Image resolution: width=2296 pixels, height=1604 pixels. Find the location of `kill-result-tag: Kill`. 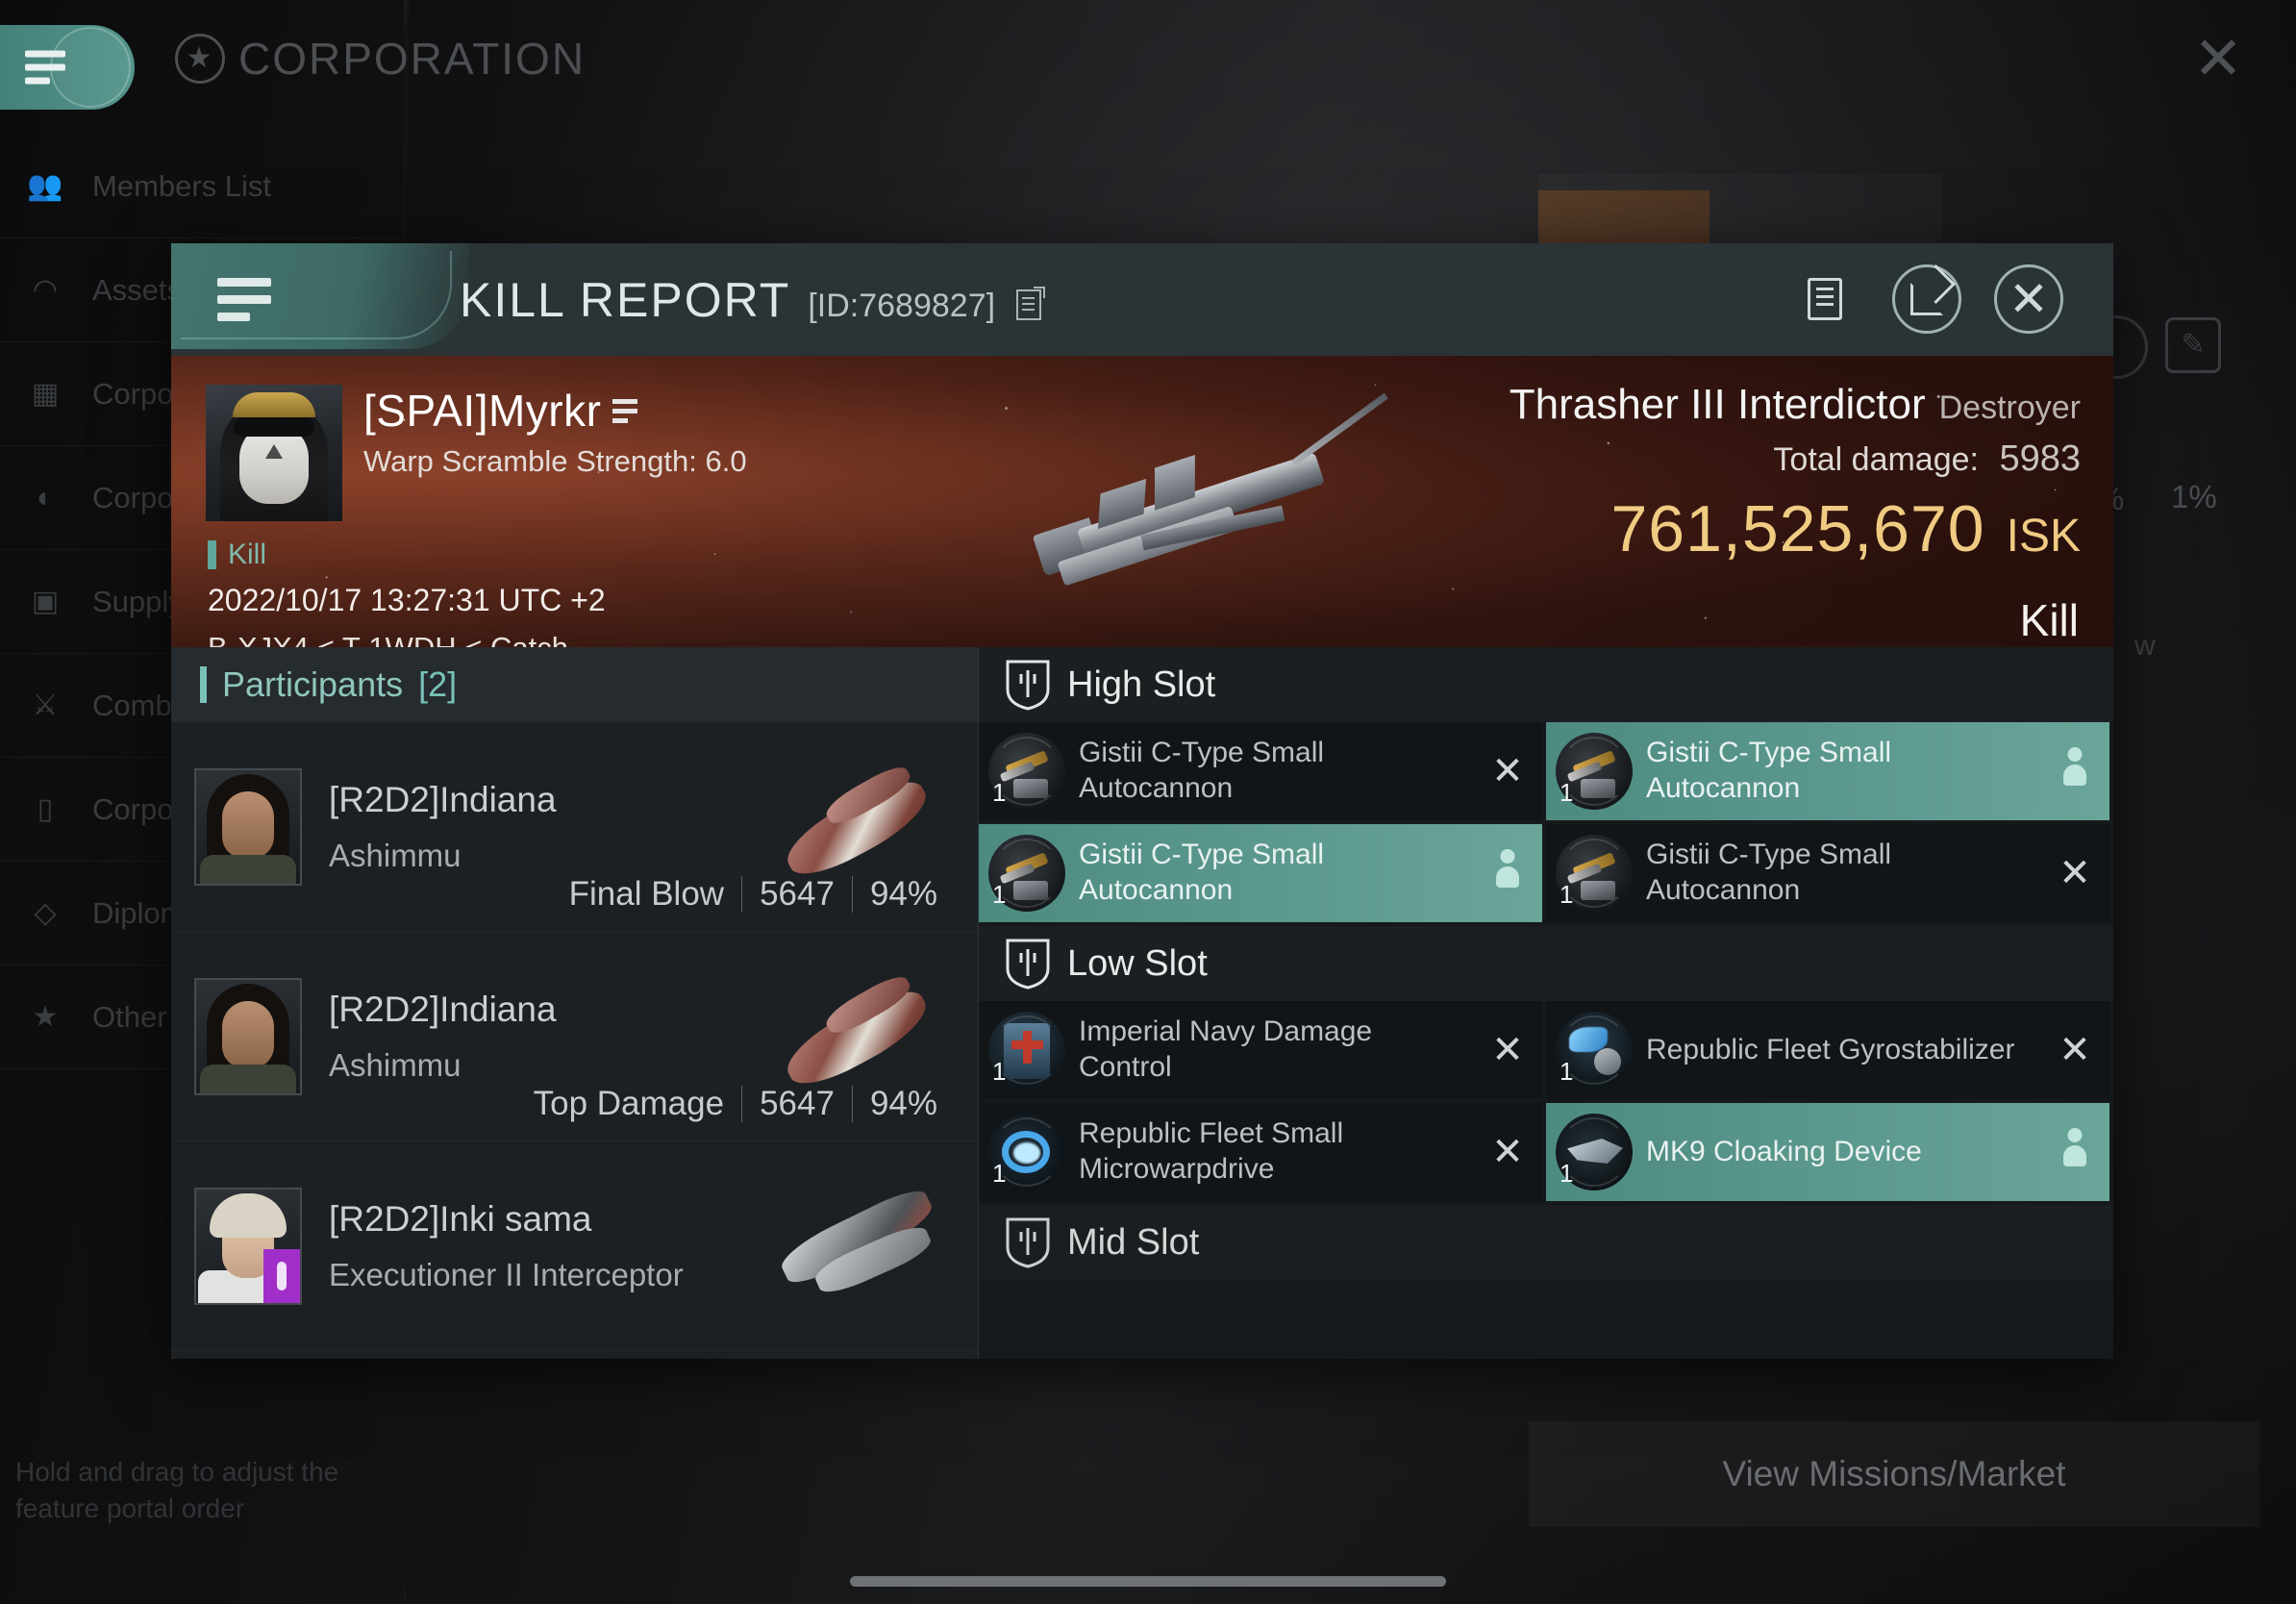

kill-result-tag: Kill is located at coordinates (237, 555).